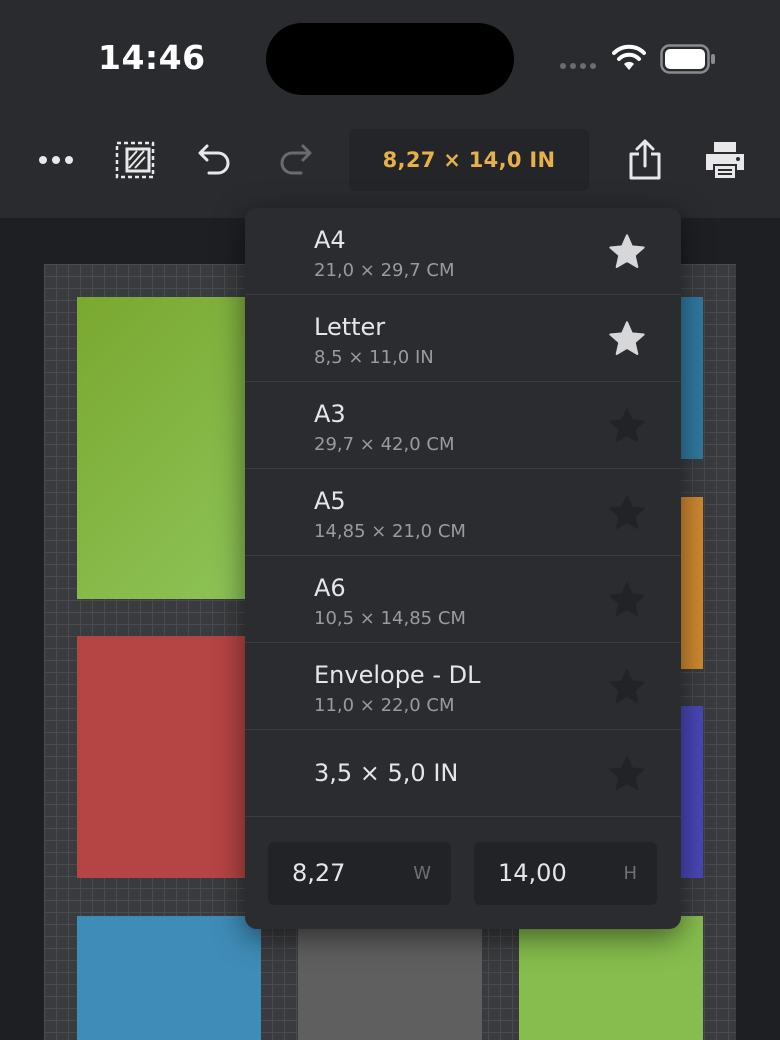 This screenshot has width=780, height=1040. What do you see at coordinates (390, 59) in the screenshot?
I see `dynamic-island` at bounding box center [390, 59].